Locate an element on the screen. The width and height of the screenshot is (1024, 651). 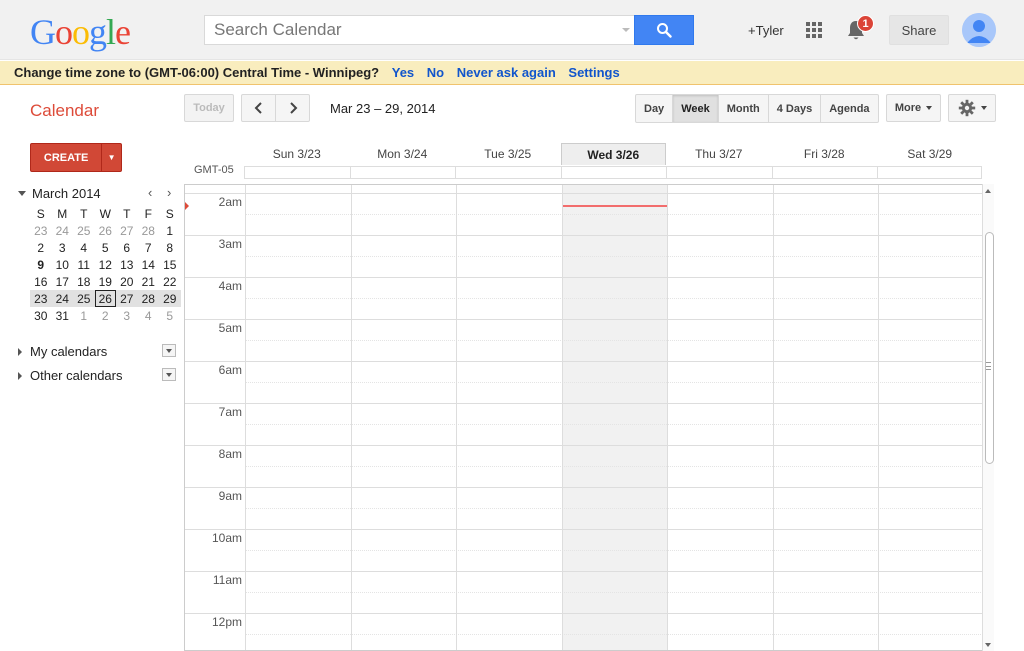
hour-label: 5am is located at coordinates (230, 328).